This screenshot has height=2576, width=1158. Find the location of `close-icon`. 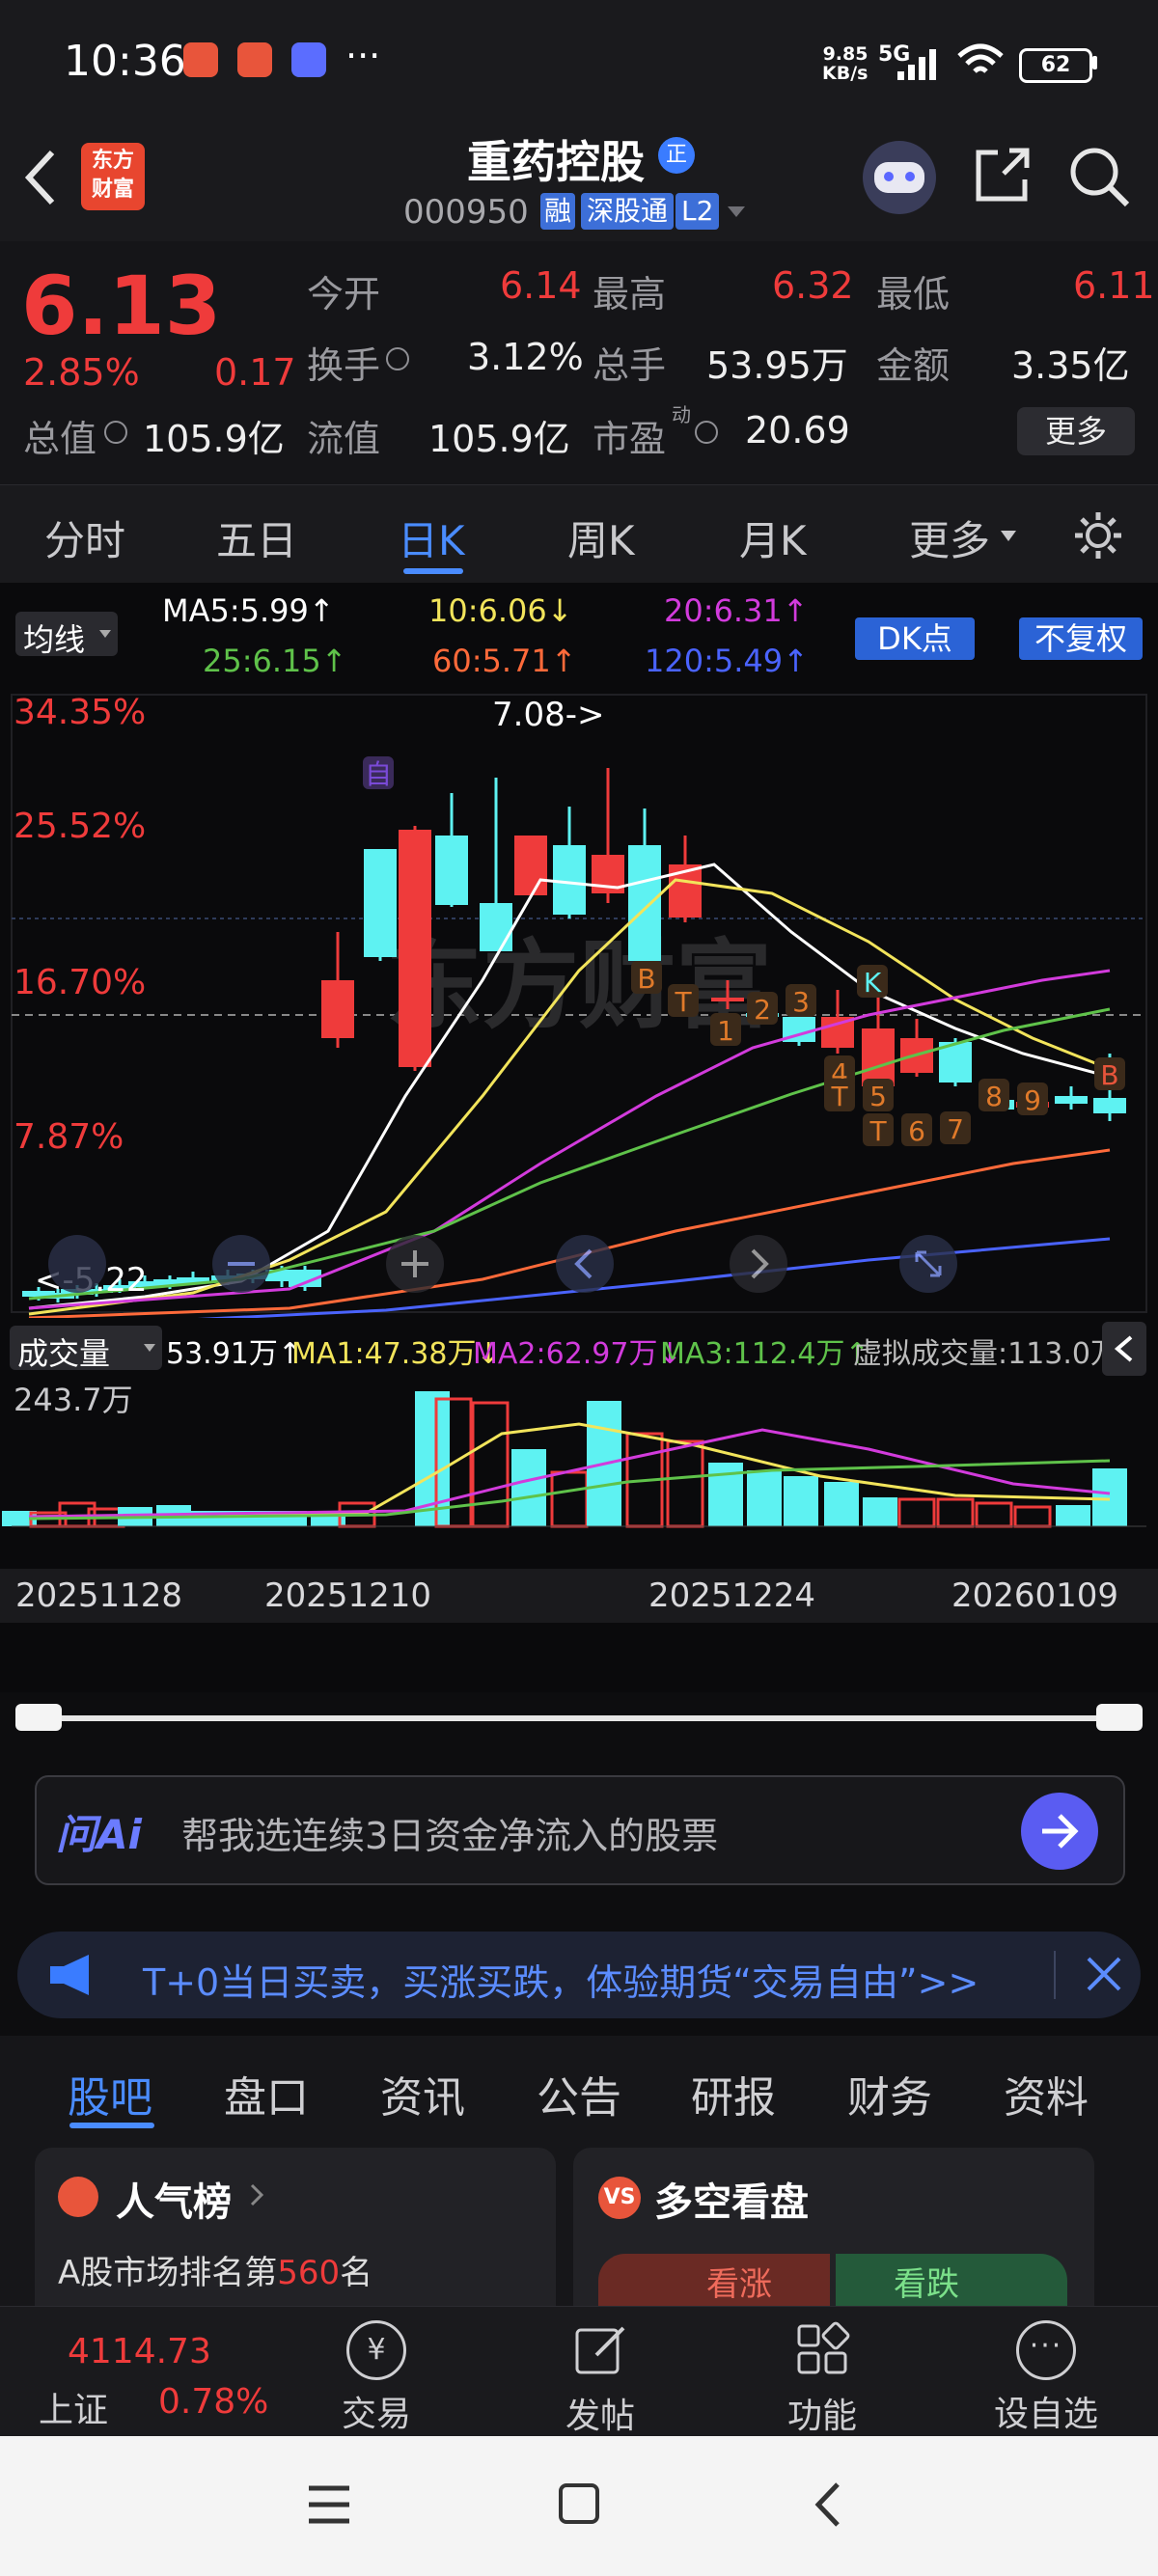

close-icon is located at coordinates (1104, 1974).